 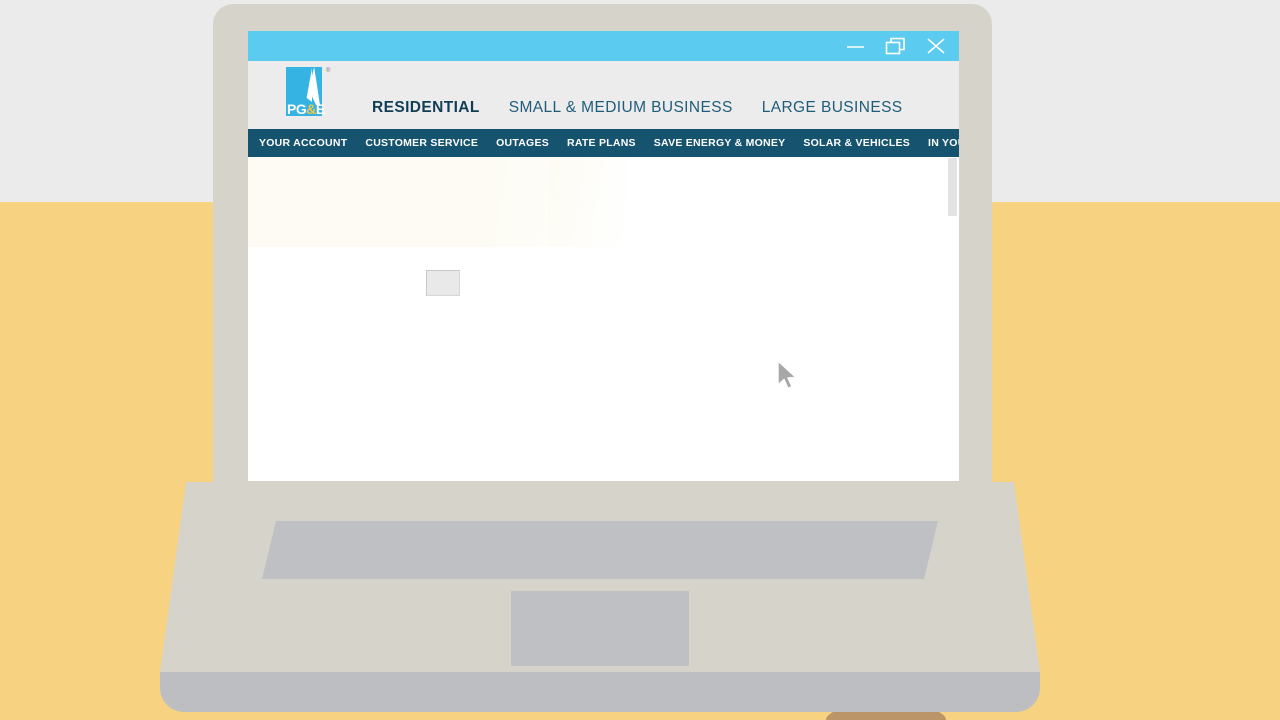 I want to click on laptop-keyboard, so click(x=600, y=550).